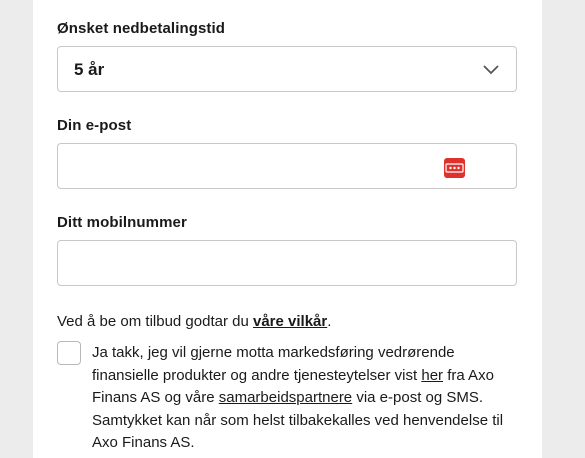 This screenshot has width=585, height=458. I want to click on phone-field, so click(287, 263).